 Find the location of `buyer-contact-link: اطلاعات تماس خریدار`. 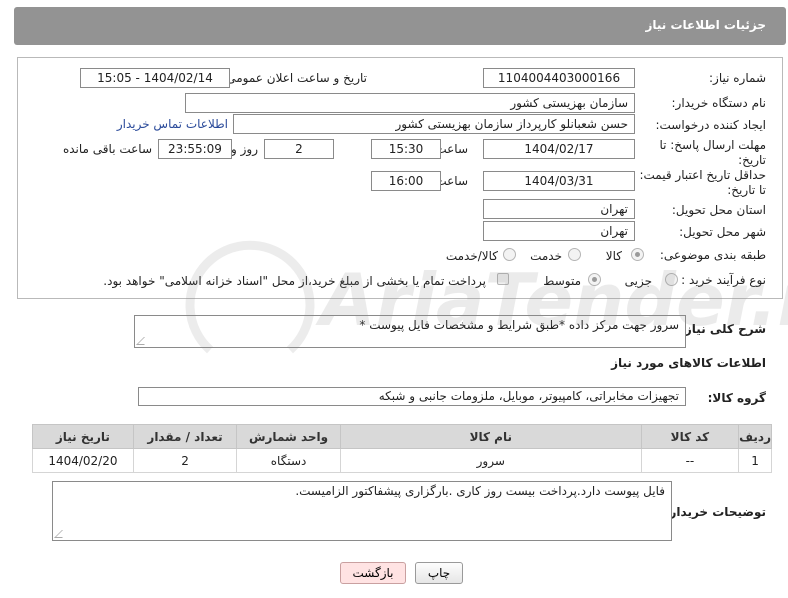

buyer-contact-link: اطلاعات تماس خریدار is located at coordinates (172, 124).